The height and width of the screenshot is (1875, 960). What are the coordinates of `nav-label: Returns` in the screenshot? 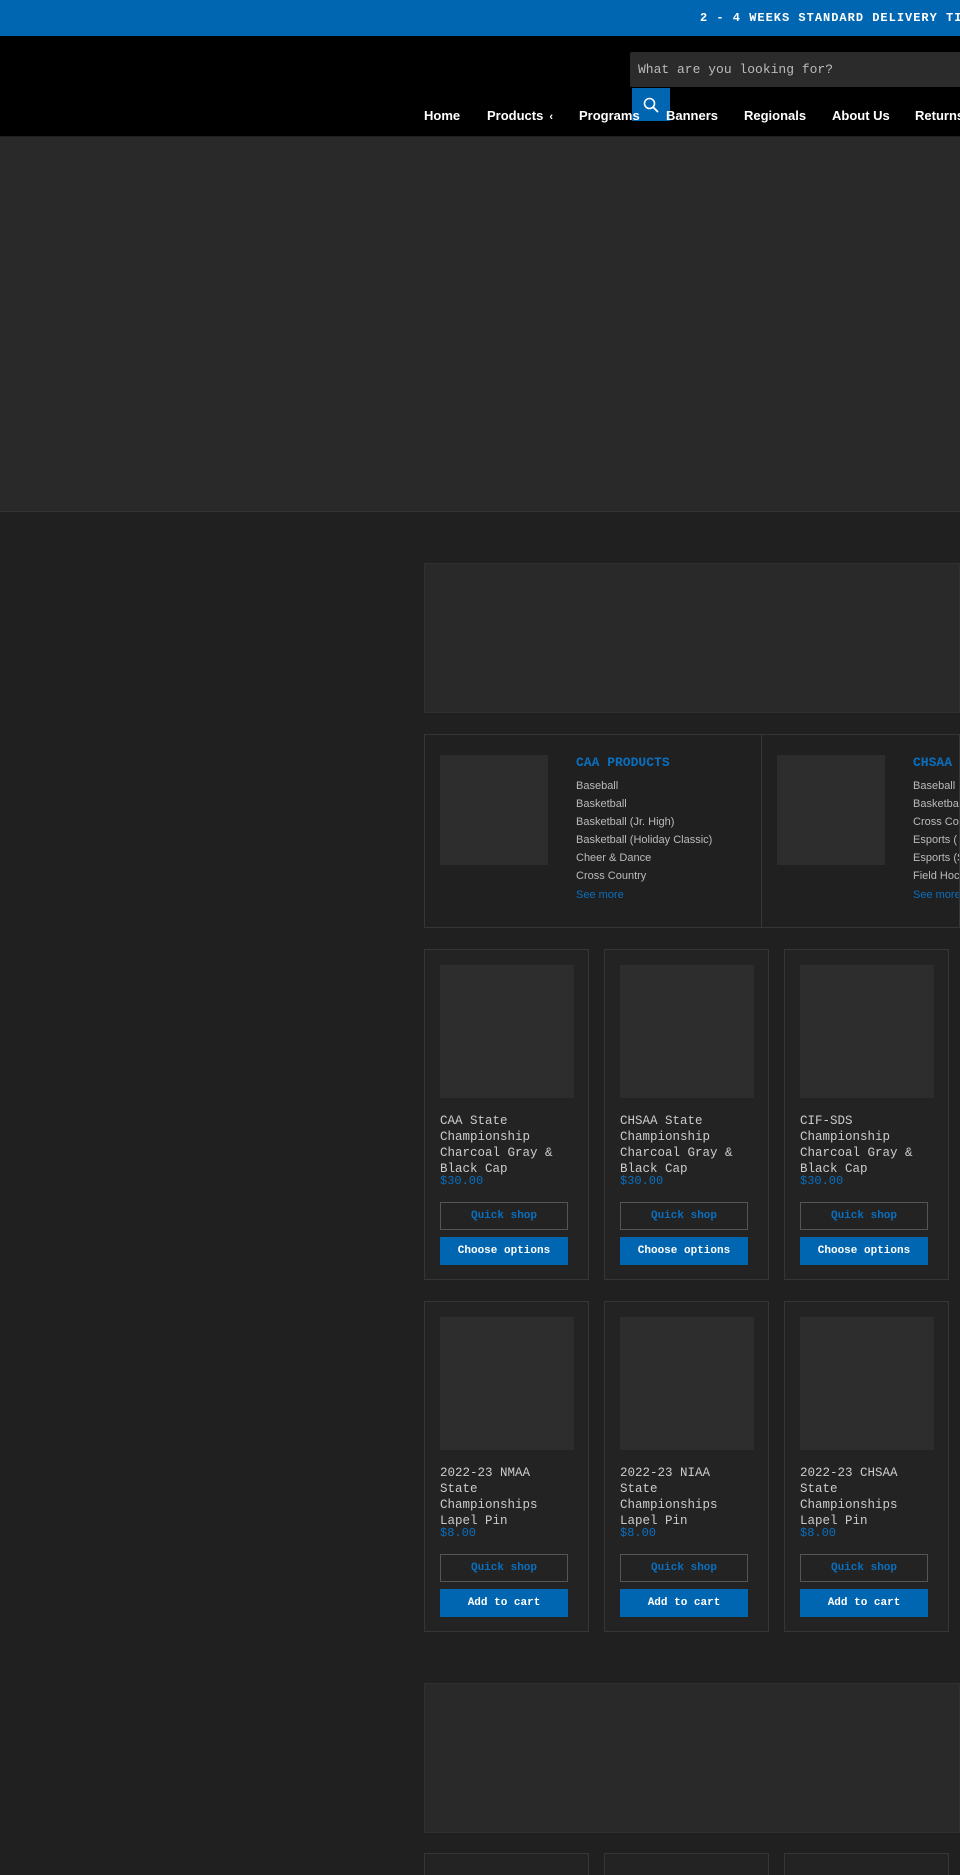 It's located at (937, 115).